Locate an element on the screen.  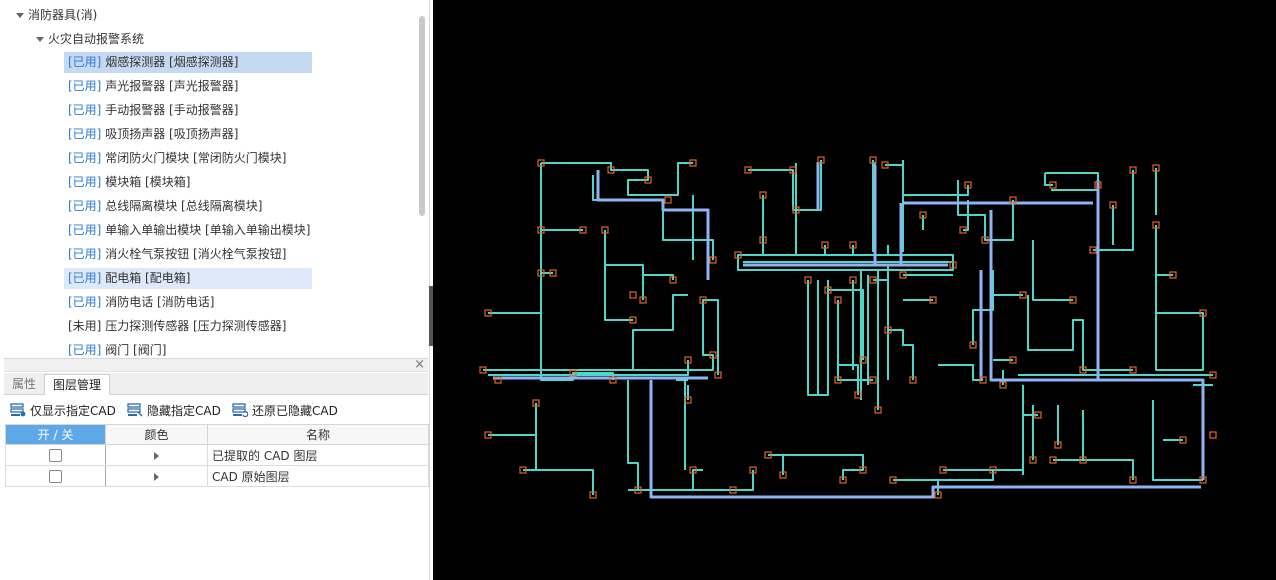
restore-cad-button: 还原已隐藏CAD is located at coordinates (285, 411).